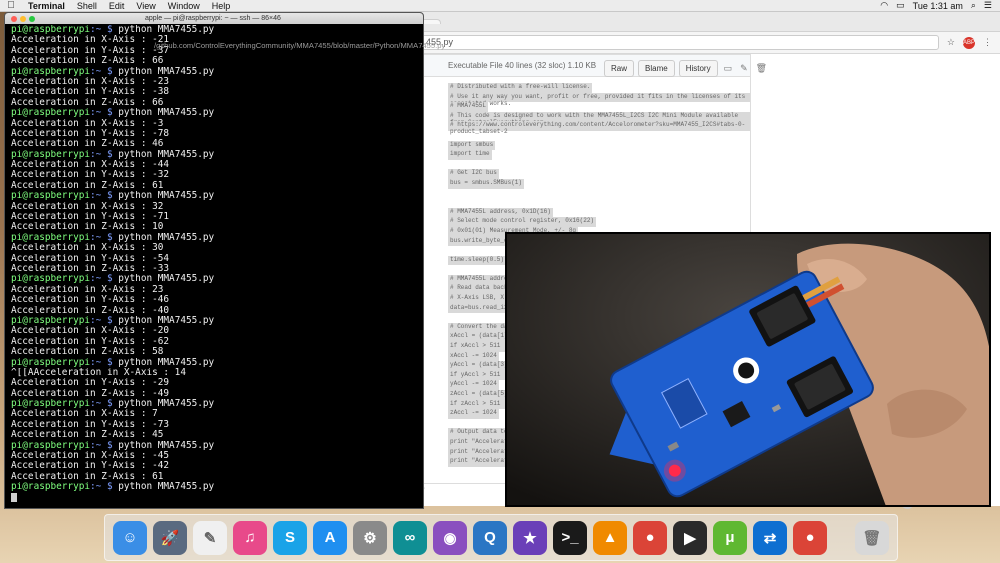 The height and width of the screenshot is (563, 1000). What do you see at coordinates (479, 375) in the screenshot?
I see `code-line-text: if yAccl > 511 :` at bounding box center [479, 375].